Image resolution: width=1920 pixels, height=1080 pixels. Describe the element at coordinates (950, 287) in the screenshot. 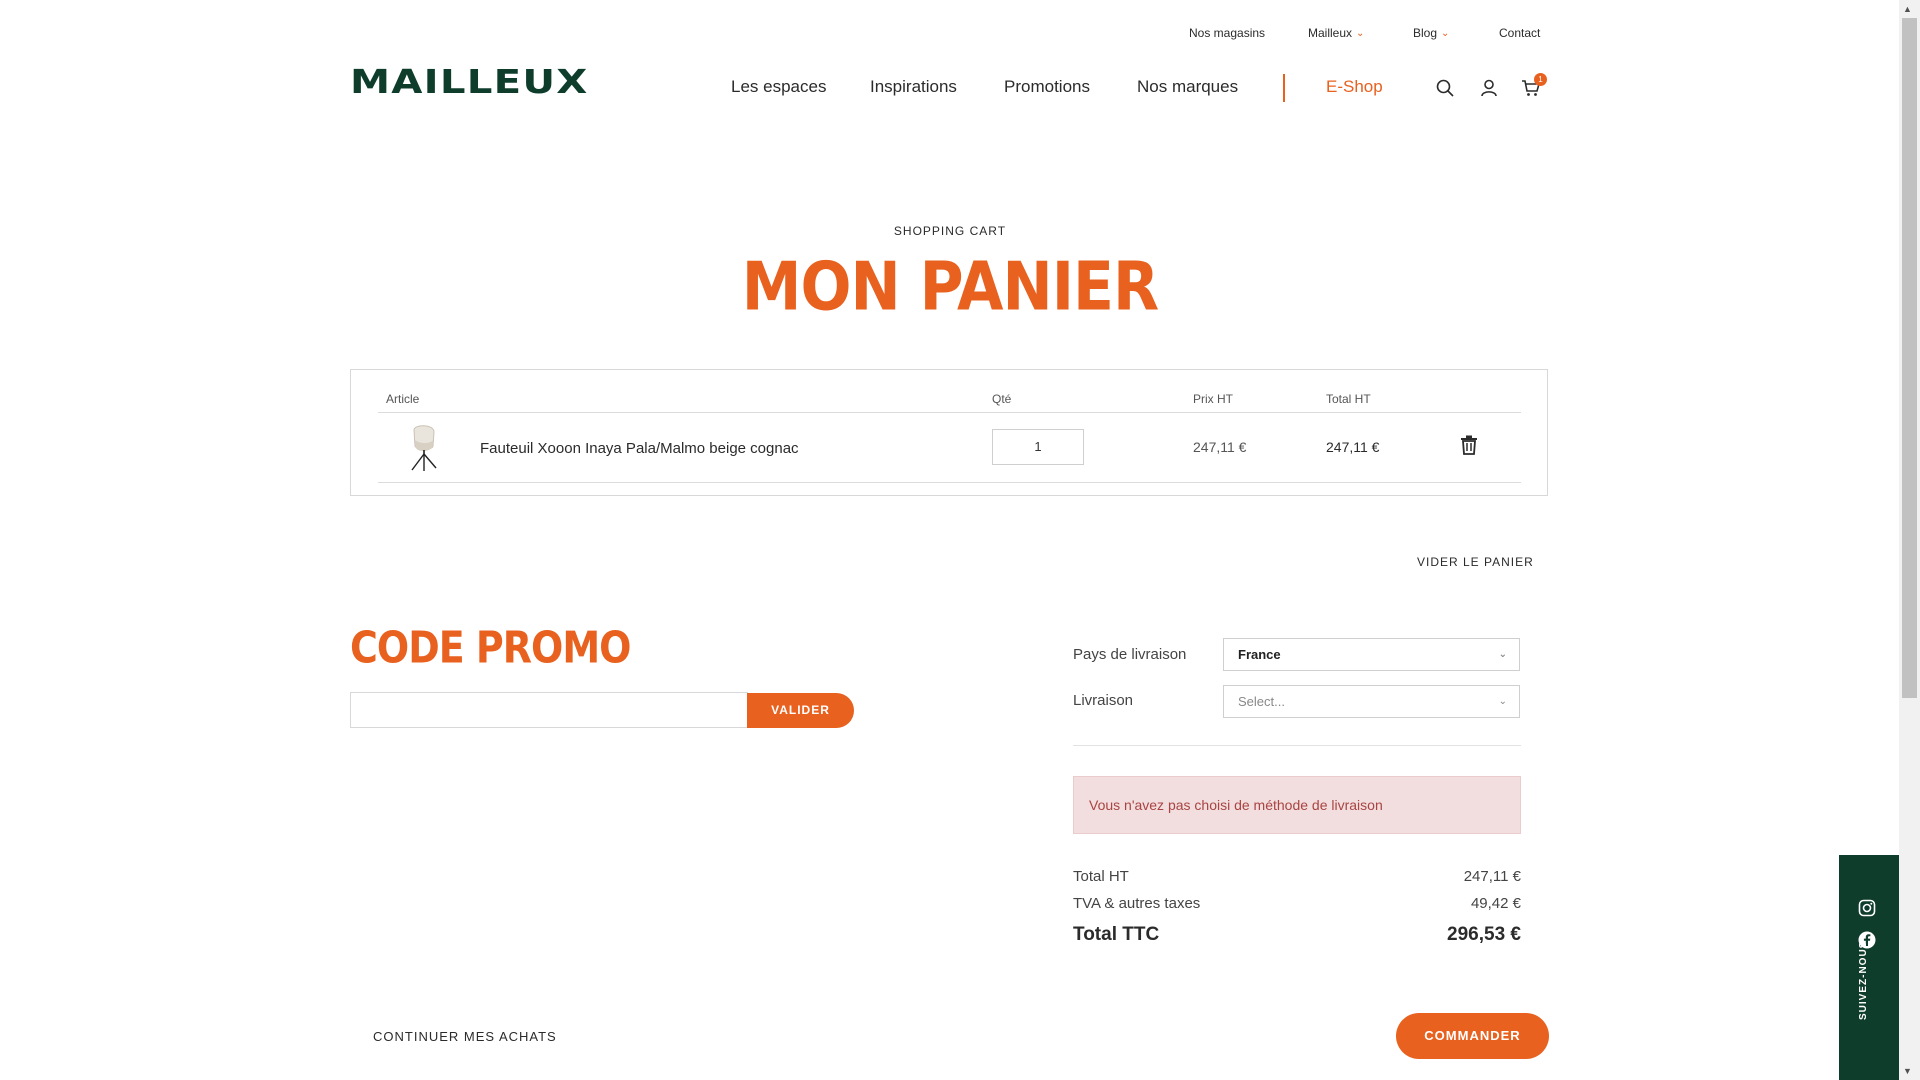

I see `page-title: MON PANIER` at that location.